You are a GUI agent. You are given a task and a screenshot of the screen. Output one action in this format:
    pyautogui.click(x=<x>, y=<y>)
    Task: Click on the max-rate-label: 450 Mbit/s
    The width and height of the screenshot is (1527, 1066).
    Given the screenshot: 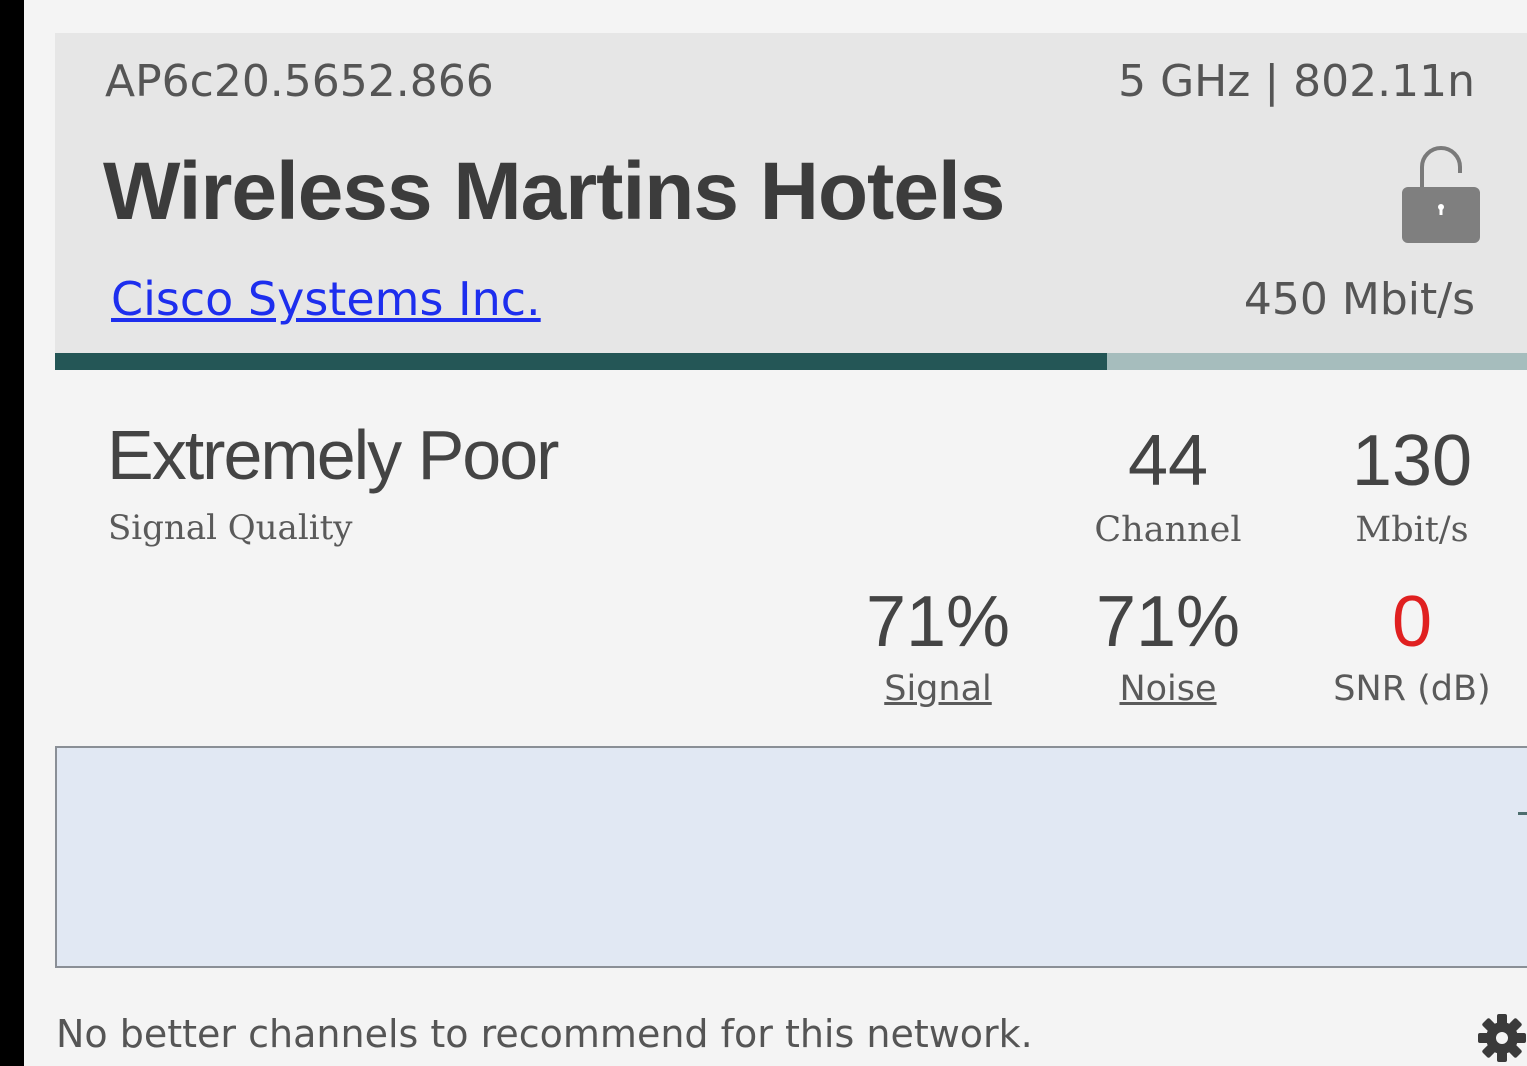 What is the action you would take?
    pyautogui.click(x=1359, y=299)
    